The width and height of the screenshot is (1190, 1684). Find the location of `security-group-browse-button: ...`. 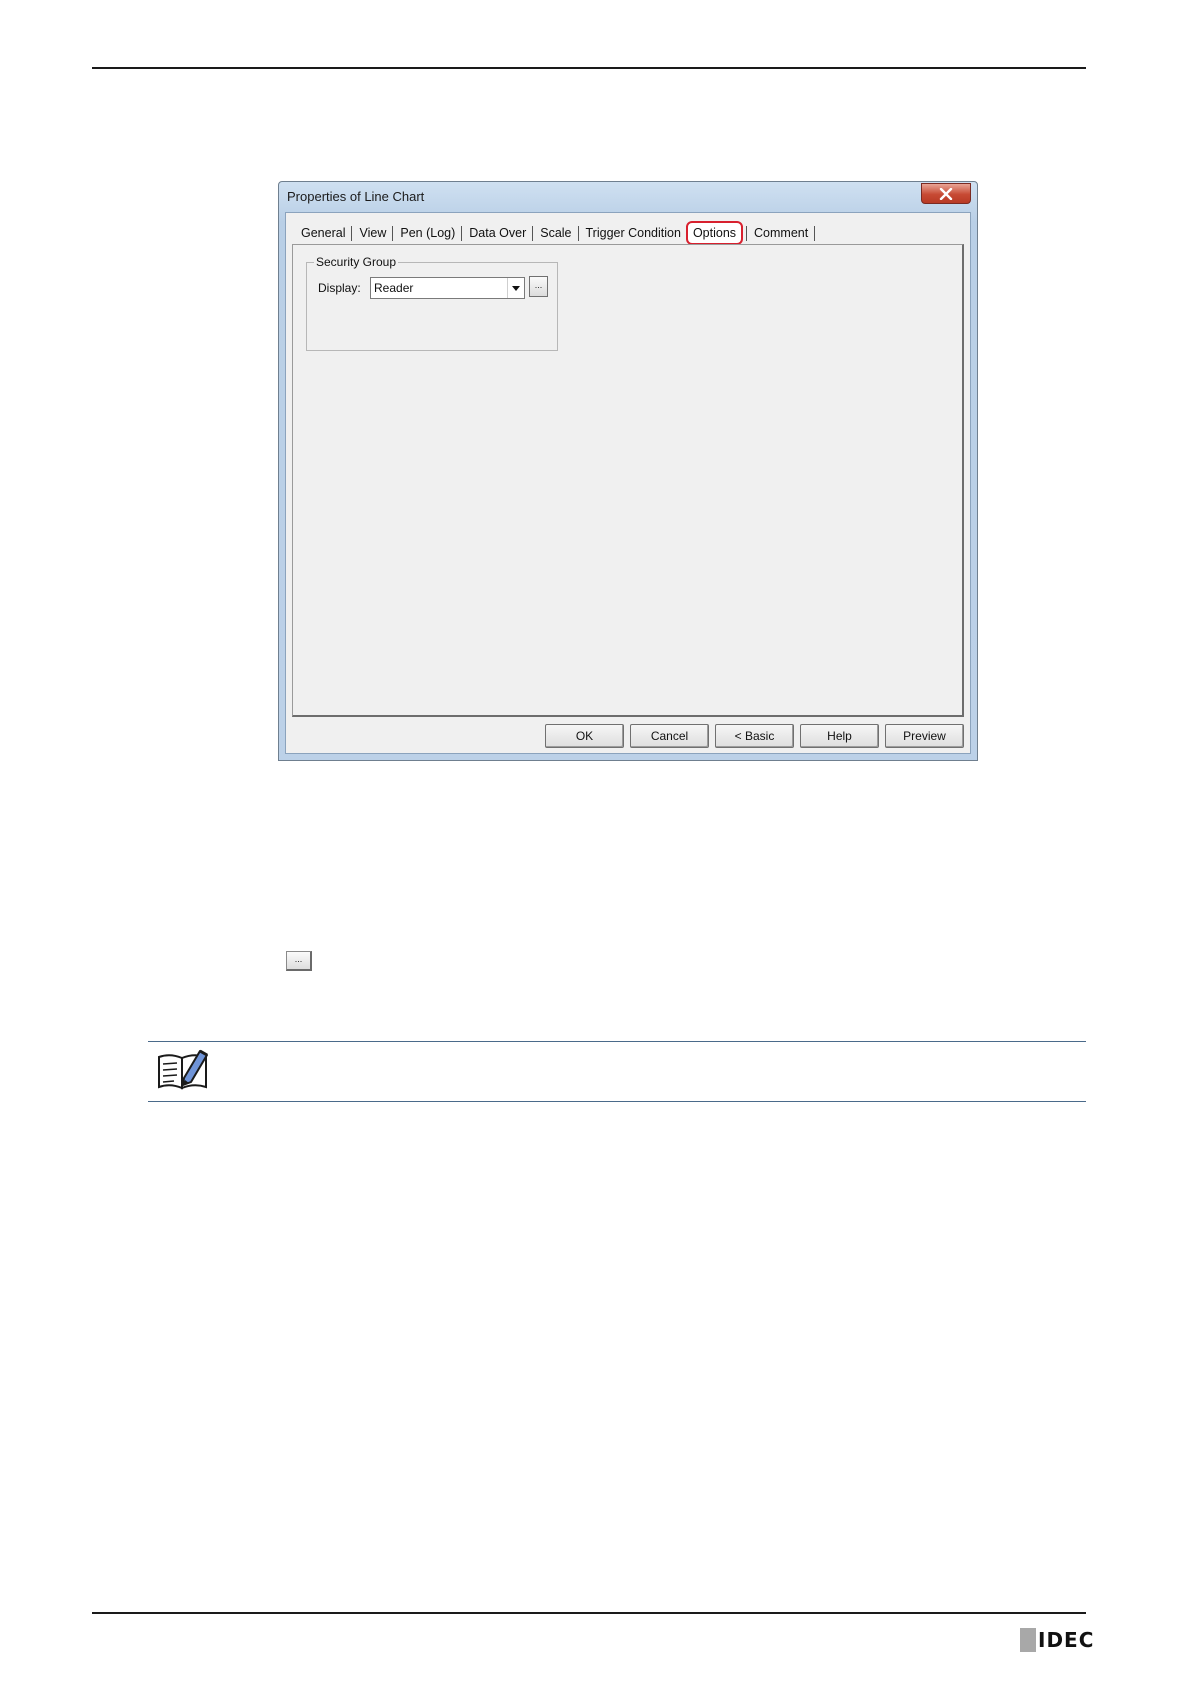

security-group-browse-button: ... is located at coordinates (538, 286).